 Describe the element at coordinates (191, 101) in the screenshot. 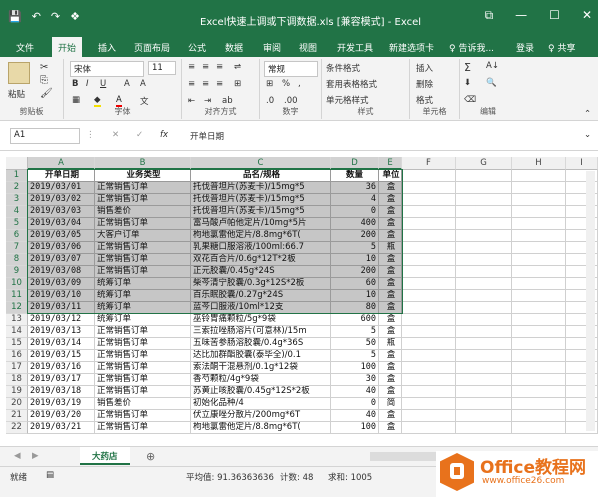

I see `decrease-indent-icon: ⇤` at that location.